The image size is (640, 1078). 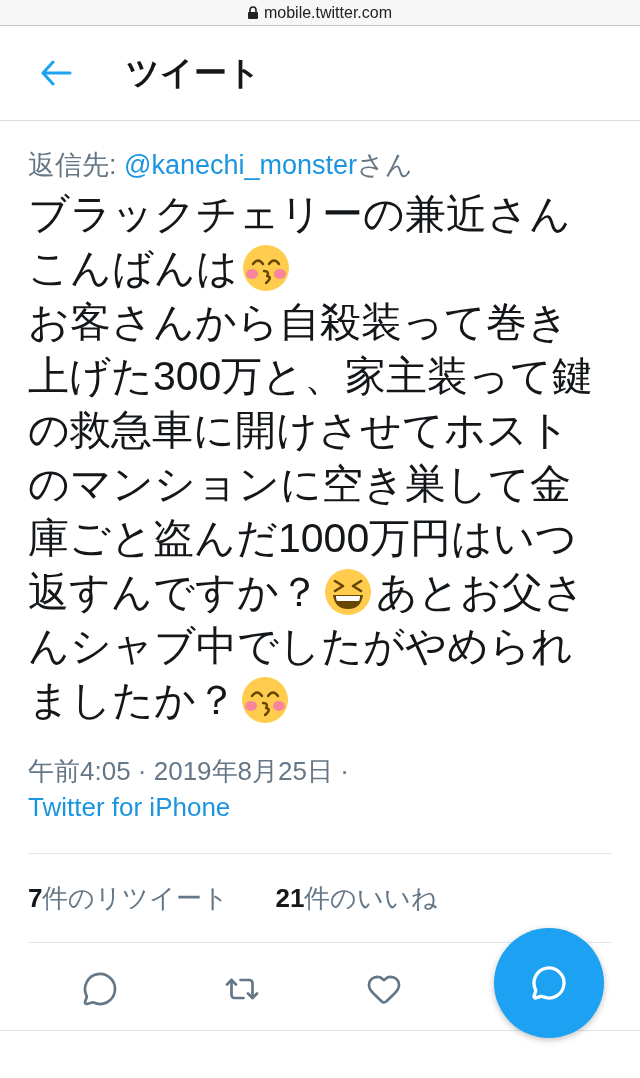 What do you see at coordinates (299, 484) in the screenshot?
I see `tweet-text: のマンションに空き巣して金` at bounding box center [299, 484].